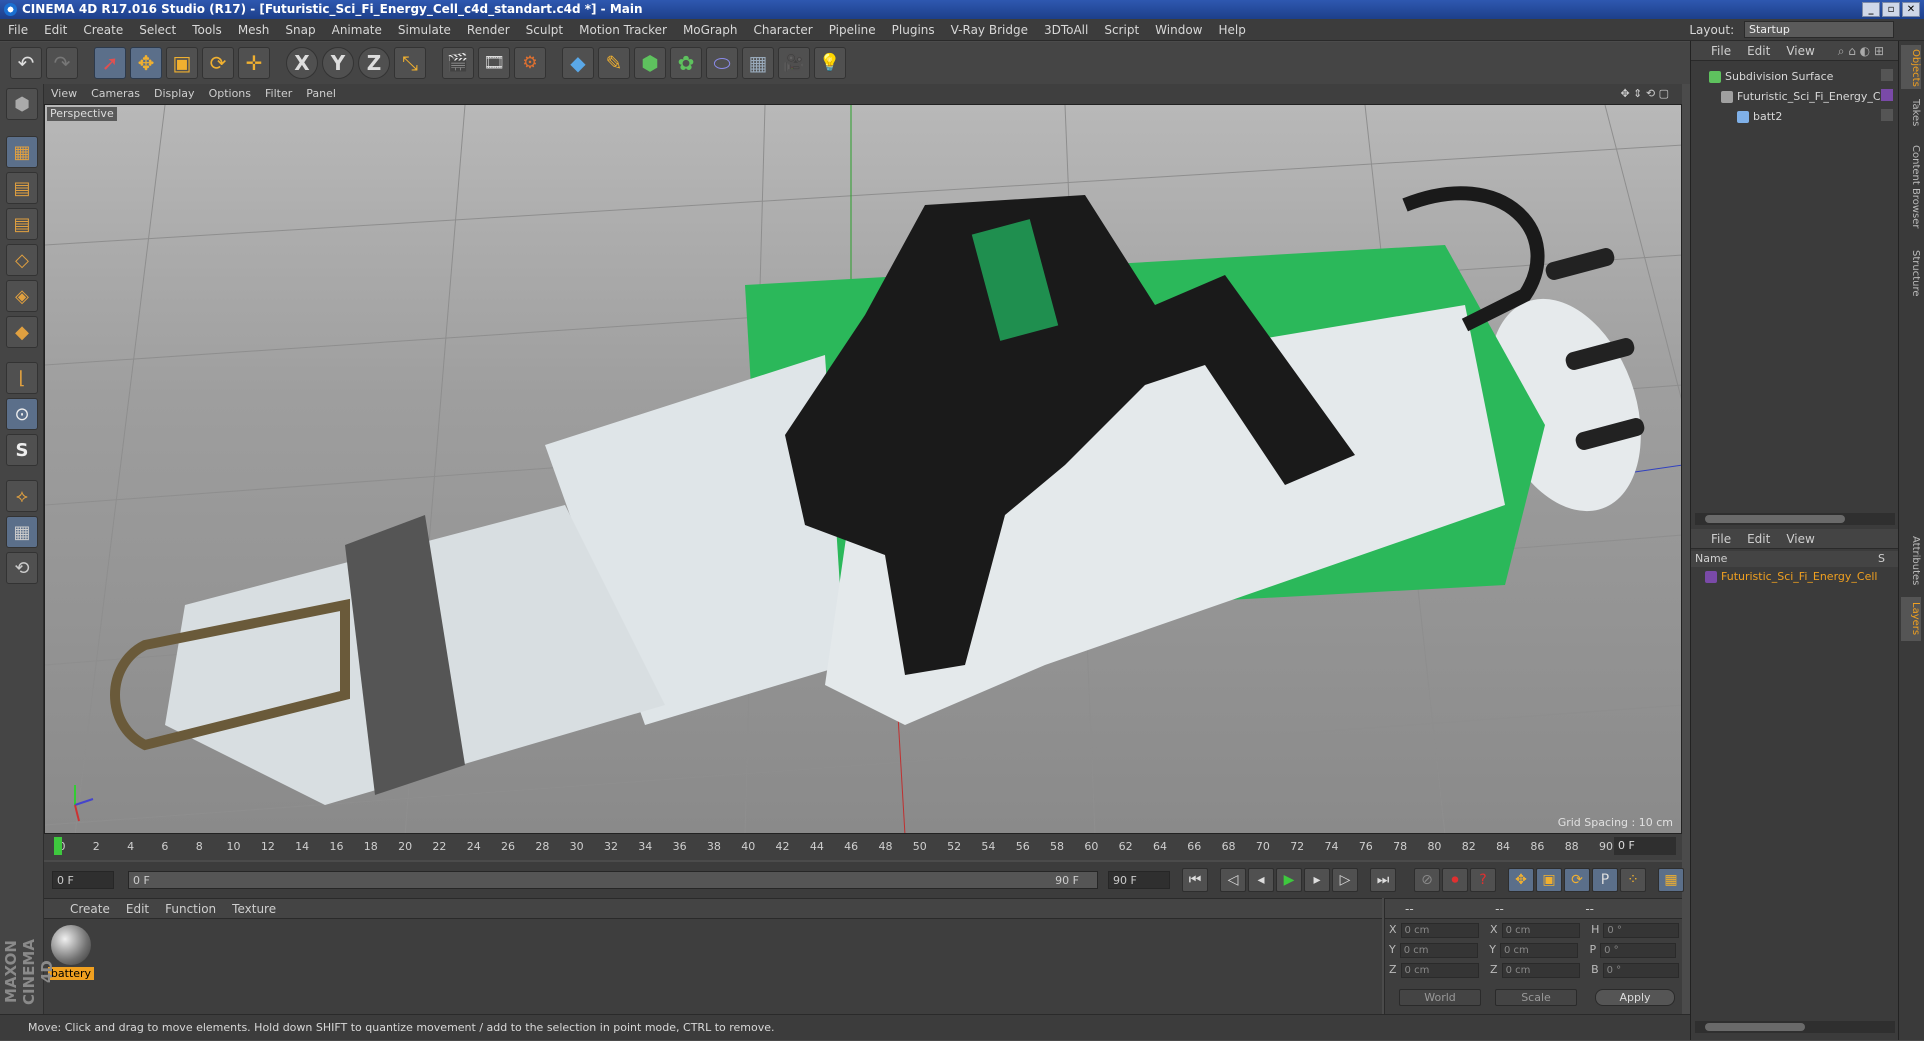  Describe the element at coordinates (207, 30) in the screenshot. I see `menu-tools: Tools` at that location.